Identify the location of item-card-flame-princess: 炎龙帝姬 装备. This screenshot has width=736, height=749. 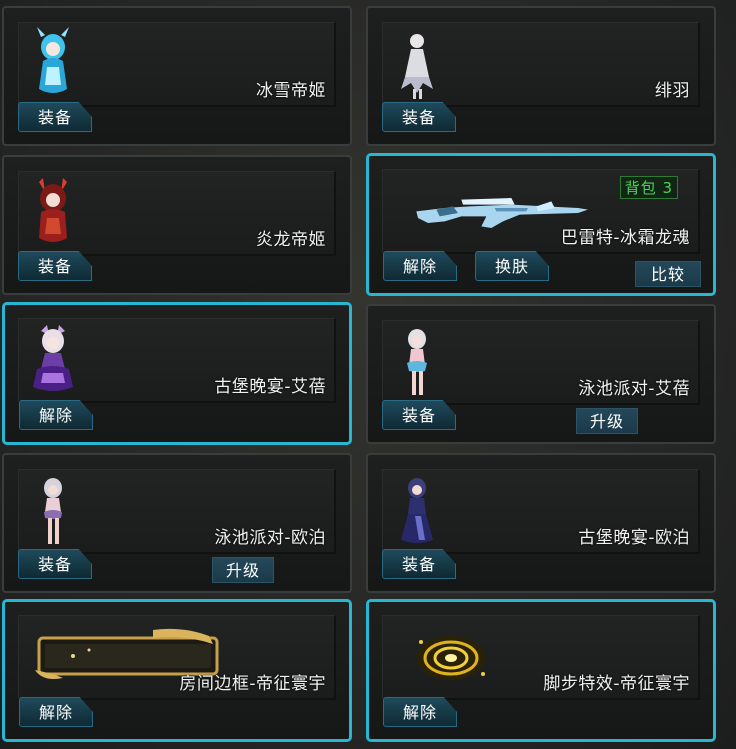
(177, 225).